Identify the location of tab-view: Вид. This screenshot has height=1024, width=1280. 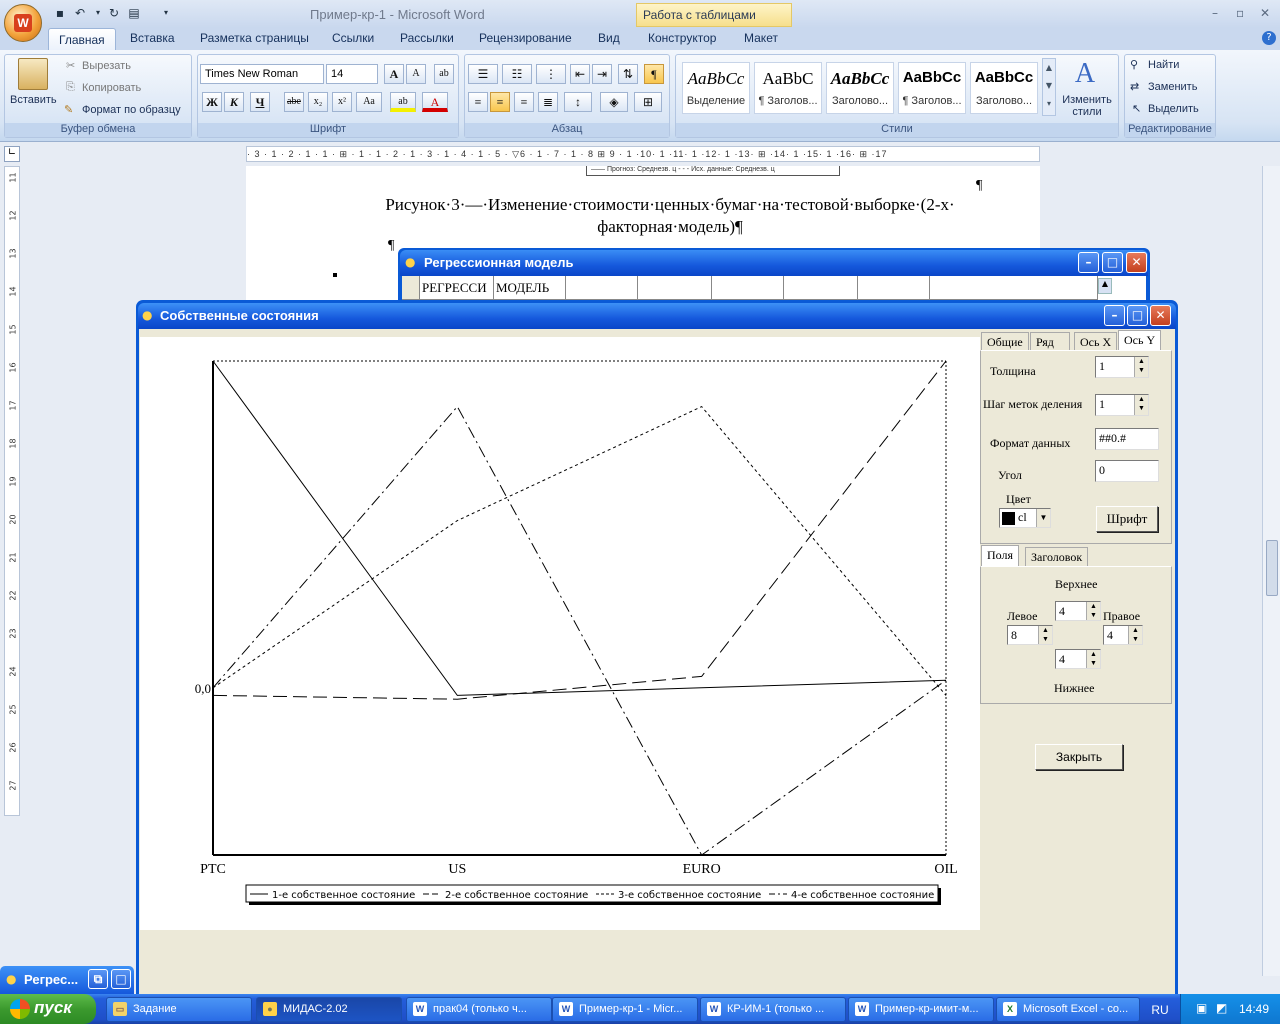
(609, 38).